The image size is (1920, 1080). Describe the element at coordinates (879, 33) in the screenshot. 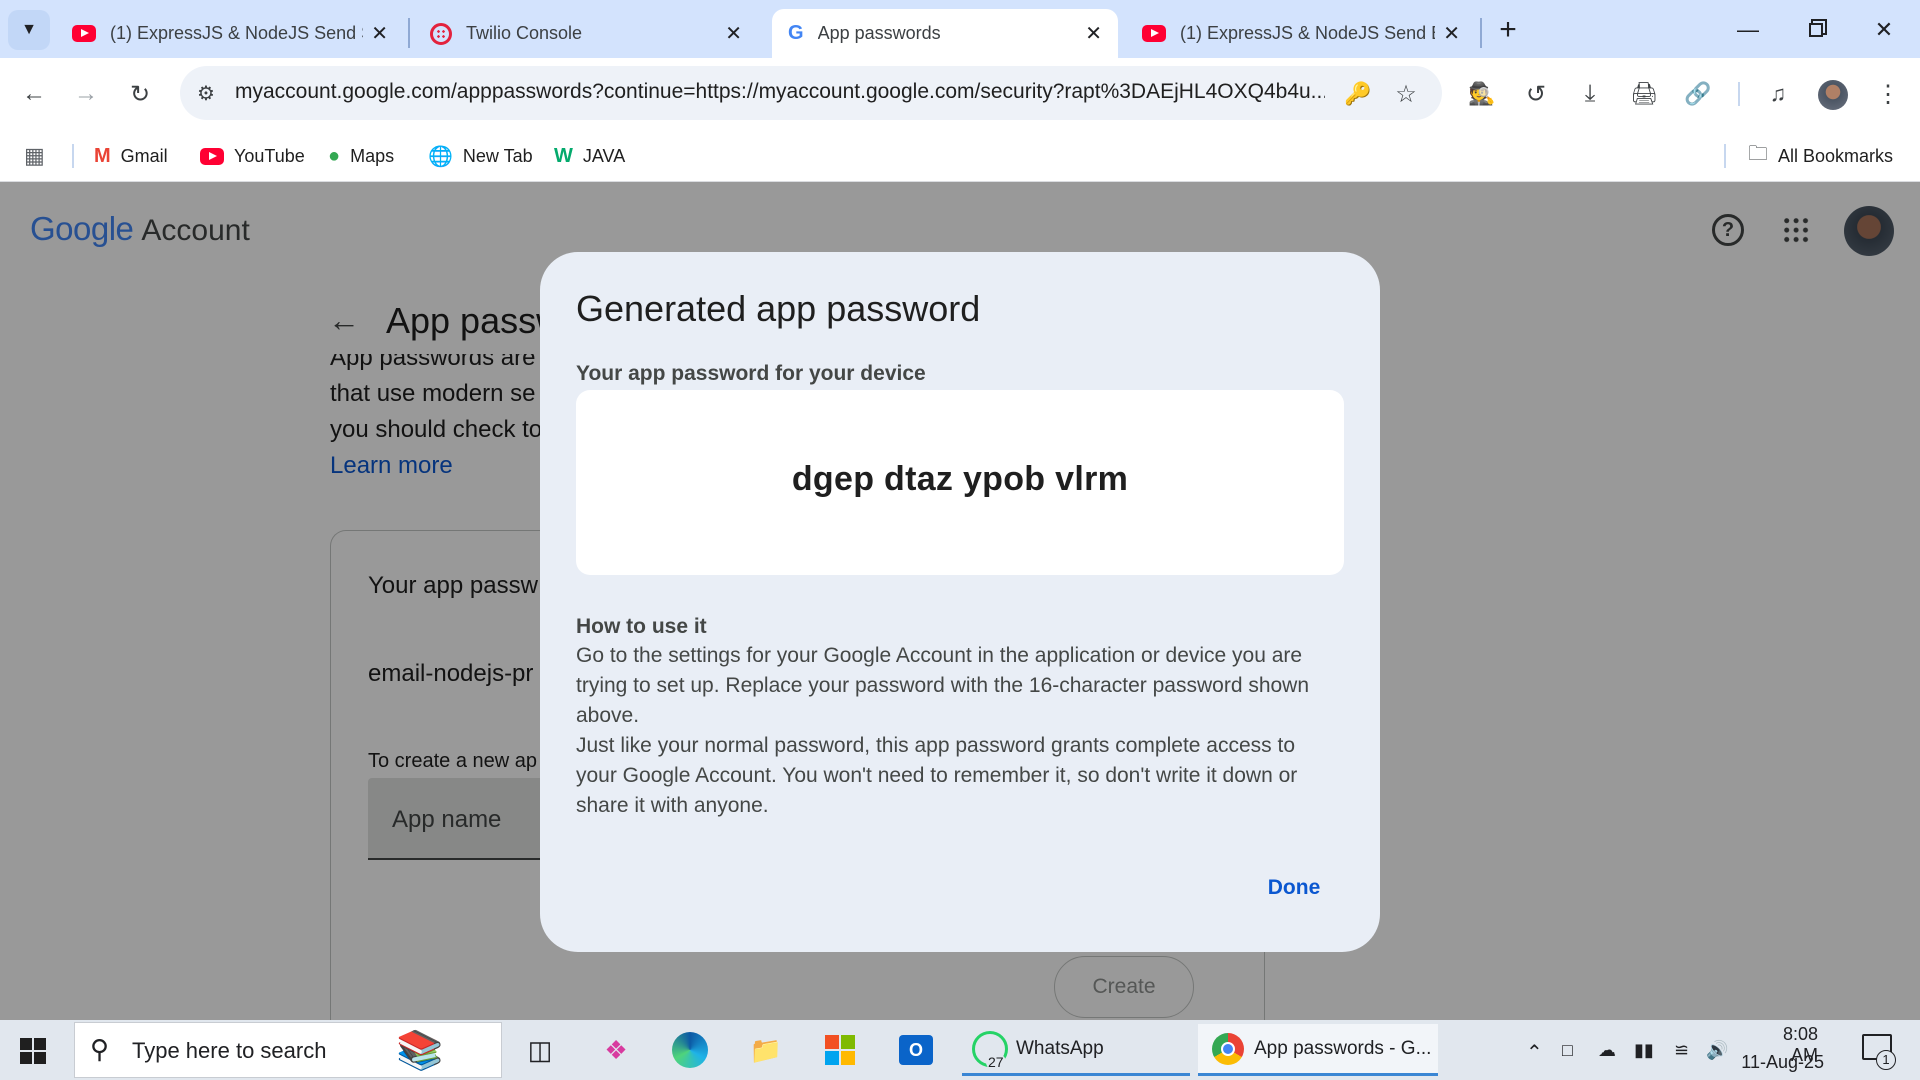

I see `tab-title: App passwords` at that location.